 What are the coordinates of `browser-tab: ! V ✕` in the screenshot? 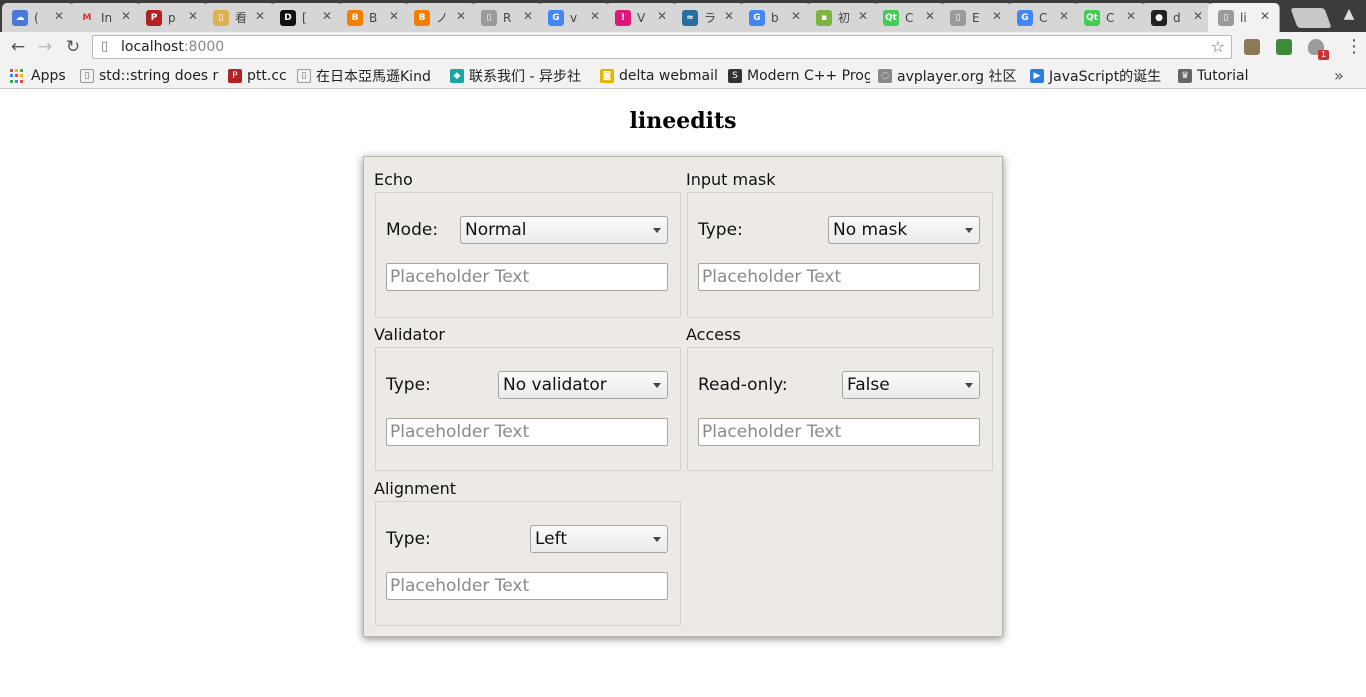 It's located at (641, 17).